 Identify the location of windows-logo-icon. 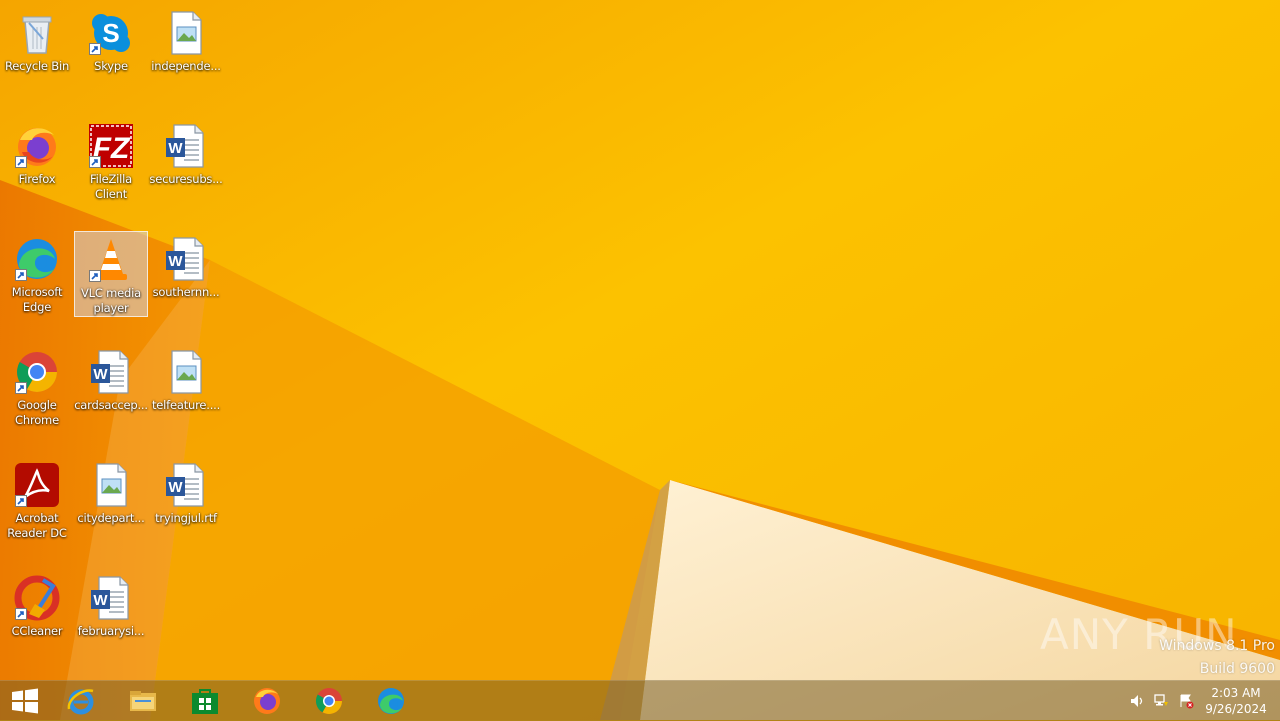
(25, 701).